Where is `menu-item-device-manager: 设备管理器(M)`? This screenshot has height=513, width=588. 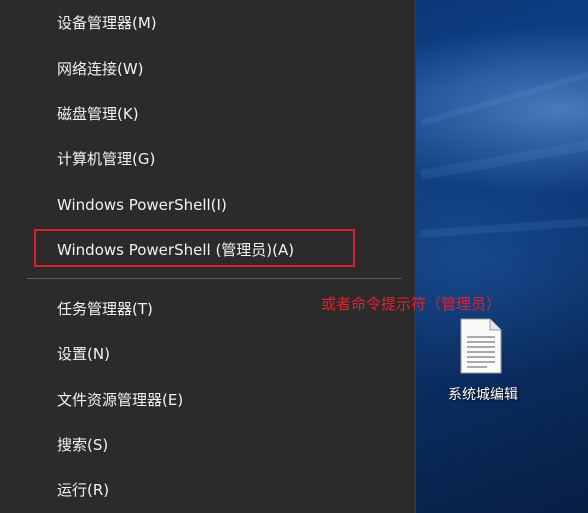
menu-item-device-manager: 设备管理器(M) is located at coordinates (207, 23).